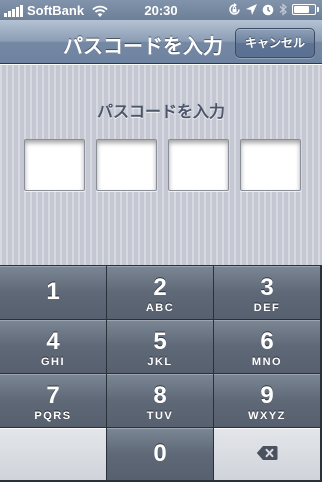  Describe the element at coordinates (305, 9) in the screenshot. I see `battery-icon` at that location.